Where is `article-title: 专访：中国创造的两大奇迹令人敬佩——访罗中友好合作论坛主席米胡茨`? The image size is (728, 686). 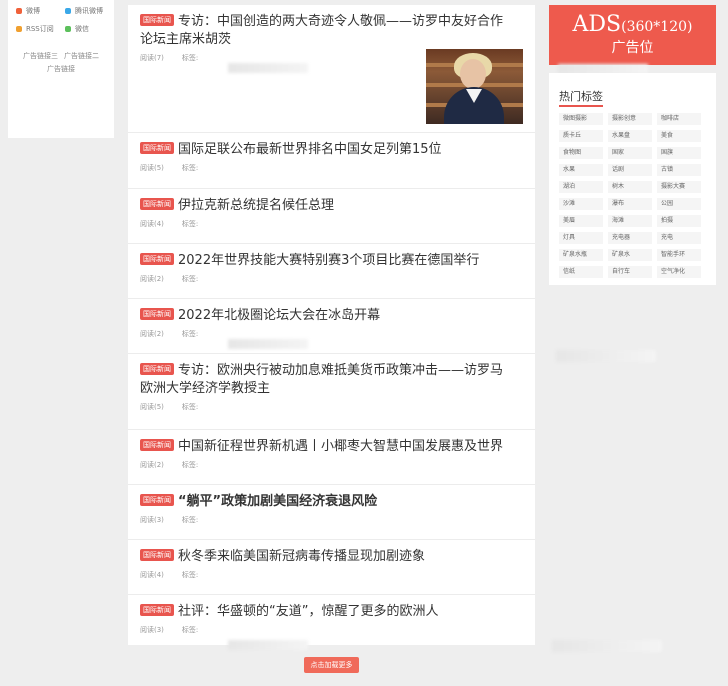 article-title: 专访：中国创造的两大奇迹令人敬佩——访罗中友好合作论坛主席米胡茨 is located at coordinates (321, 30).